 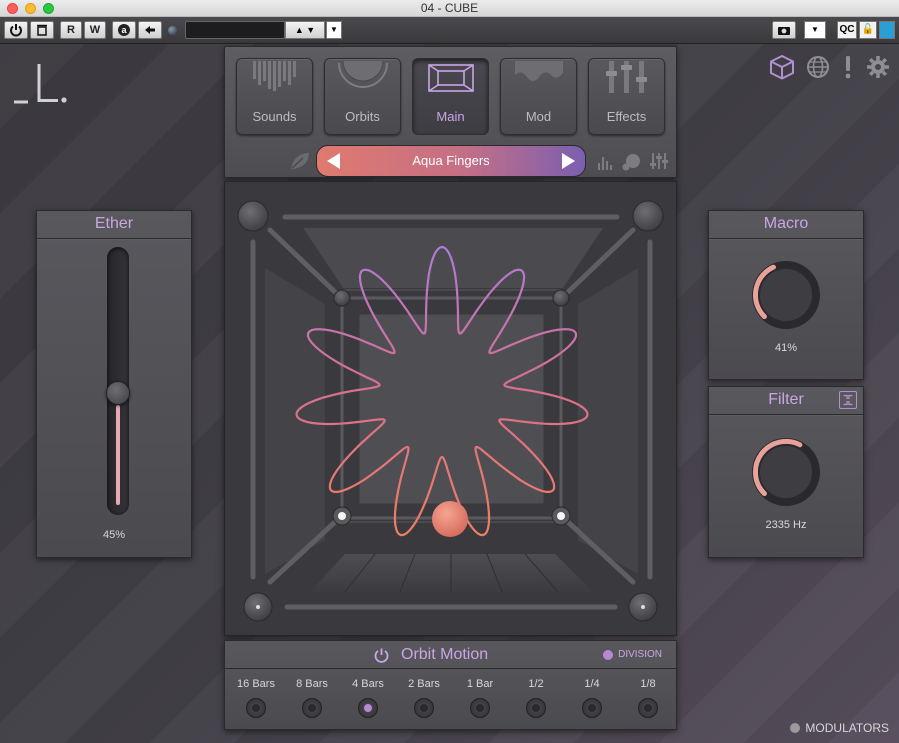 I want to click on macro-value: 41%, so click(x=786, y=348).